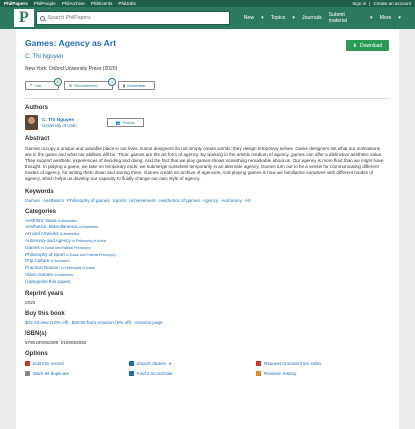  Describe the element at coordinates (53, 200) in the screenshot. I see `keyword-link: Aesthetics` at that location.